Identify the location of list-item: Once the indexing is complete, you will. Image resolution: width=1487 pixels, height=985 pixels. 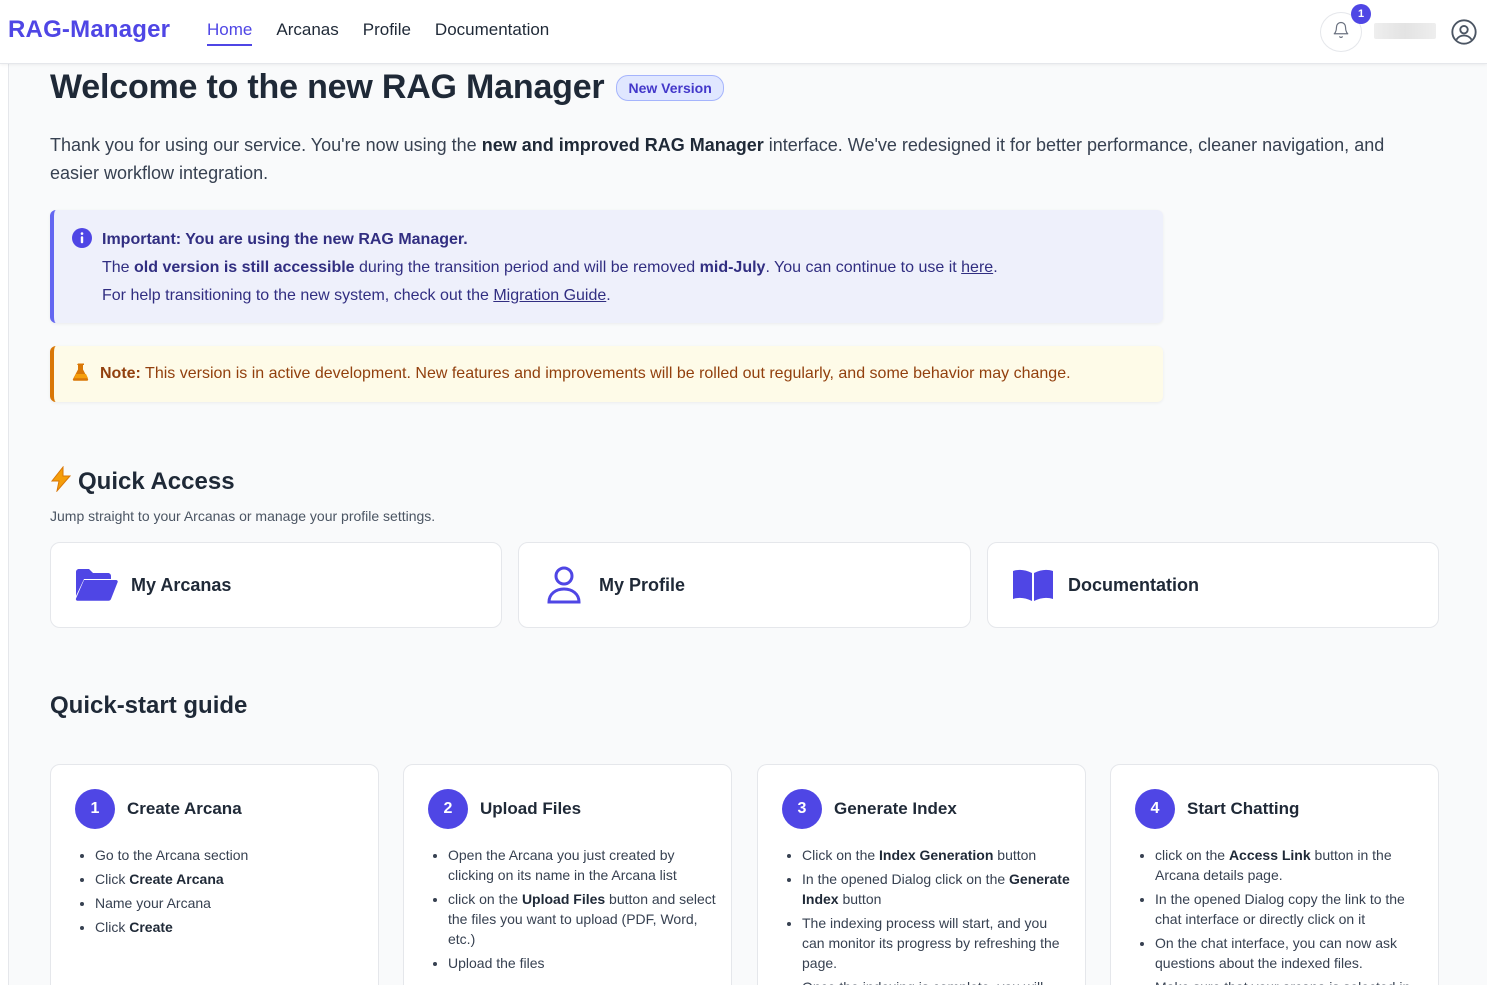
(936, 981).